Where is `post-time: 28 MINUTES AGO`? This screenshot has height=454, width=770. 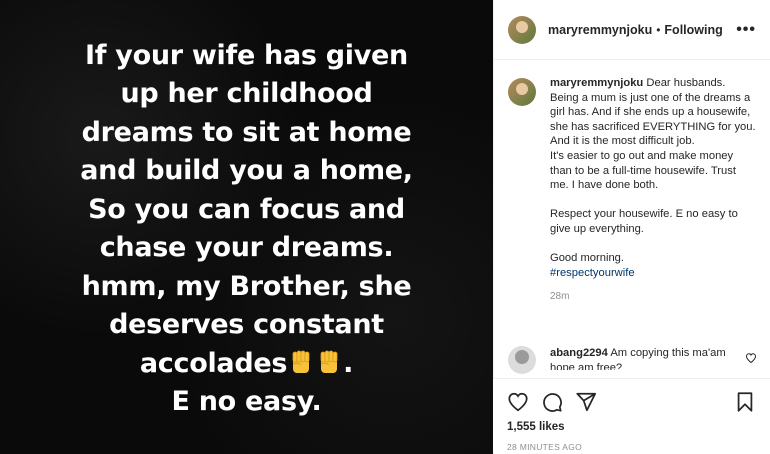
post-time: 28 MINUTES AGO is located at coordinates (631, 447).